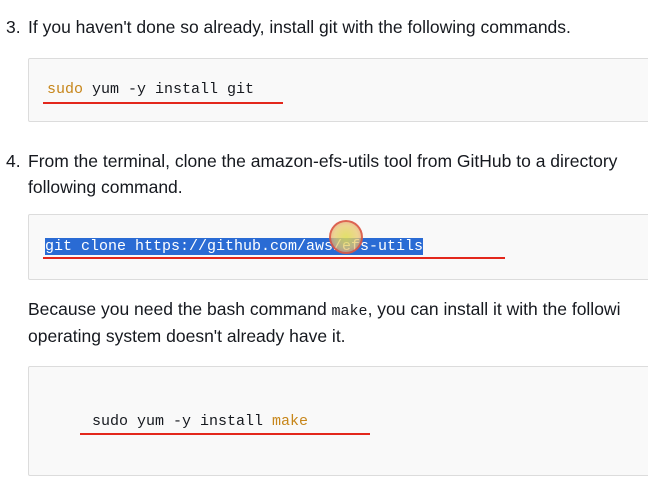 The image size is (648, 482). What do you see at coordinates (169, 89) in the screenshot?
I see `install-git-args: yum -y install git` at bounding box center [169, 89].